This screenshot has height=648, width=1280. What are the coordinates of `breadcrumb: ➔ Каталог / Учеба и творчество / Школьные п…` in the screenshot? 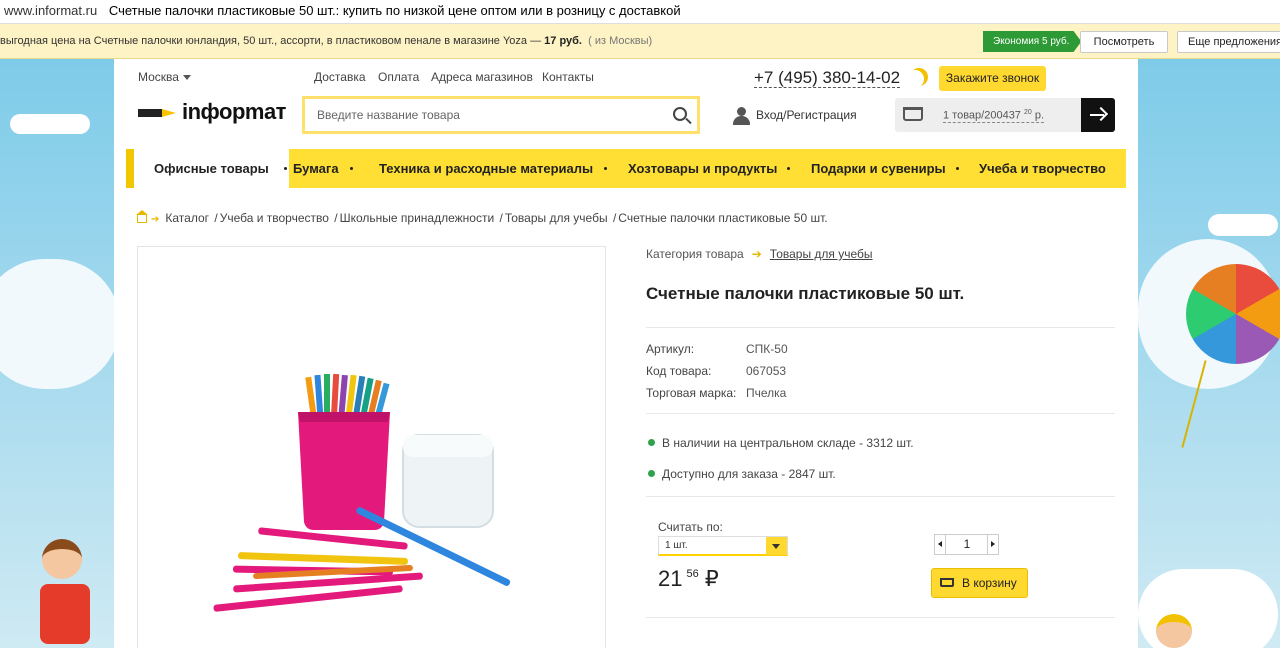 It's located at (482, 217).